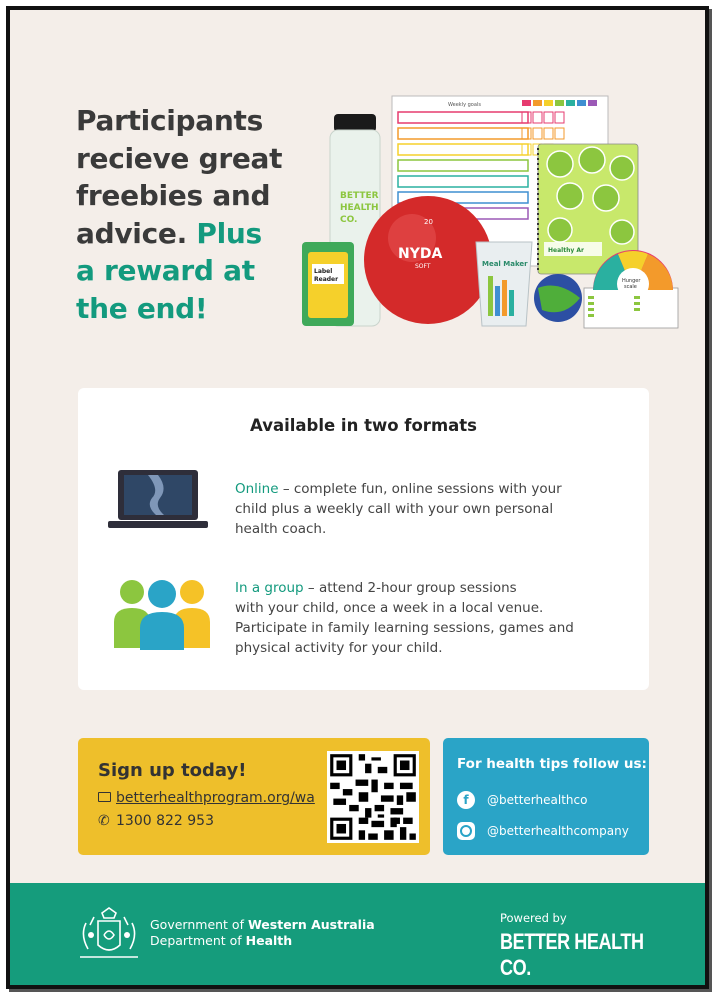 The image size is (719, 995). Describe the element at coordinates (504, 284) in the screenshot. I see `meal-maker-cup: Meal Maker` at that location.